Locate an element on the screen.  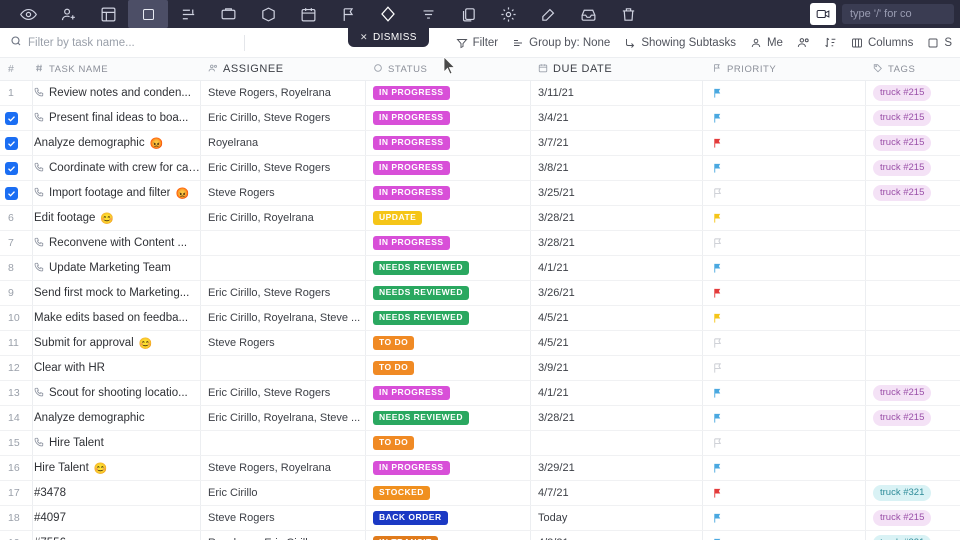
assignees-icon is located at coordinates (803, 42).